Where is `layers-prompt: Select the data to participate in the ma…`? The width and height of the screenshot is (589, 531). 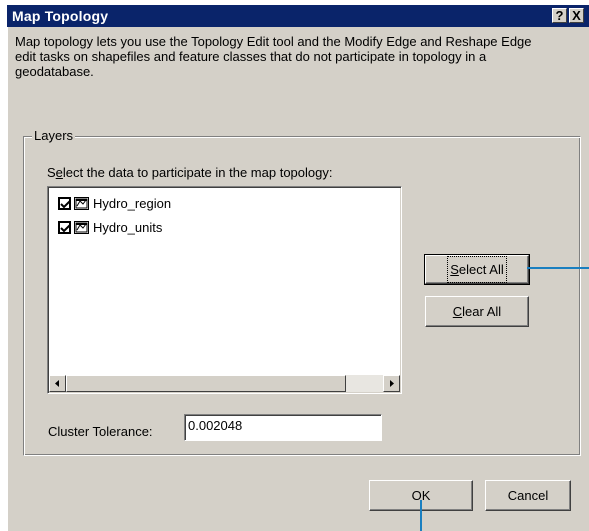 layers-prompt: Select the data to participate in the ma… is located at coordinates (190, 172).